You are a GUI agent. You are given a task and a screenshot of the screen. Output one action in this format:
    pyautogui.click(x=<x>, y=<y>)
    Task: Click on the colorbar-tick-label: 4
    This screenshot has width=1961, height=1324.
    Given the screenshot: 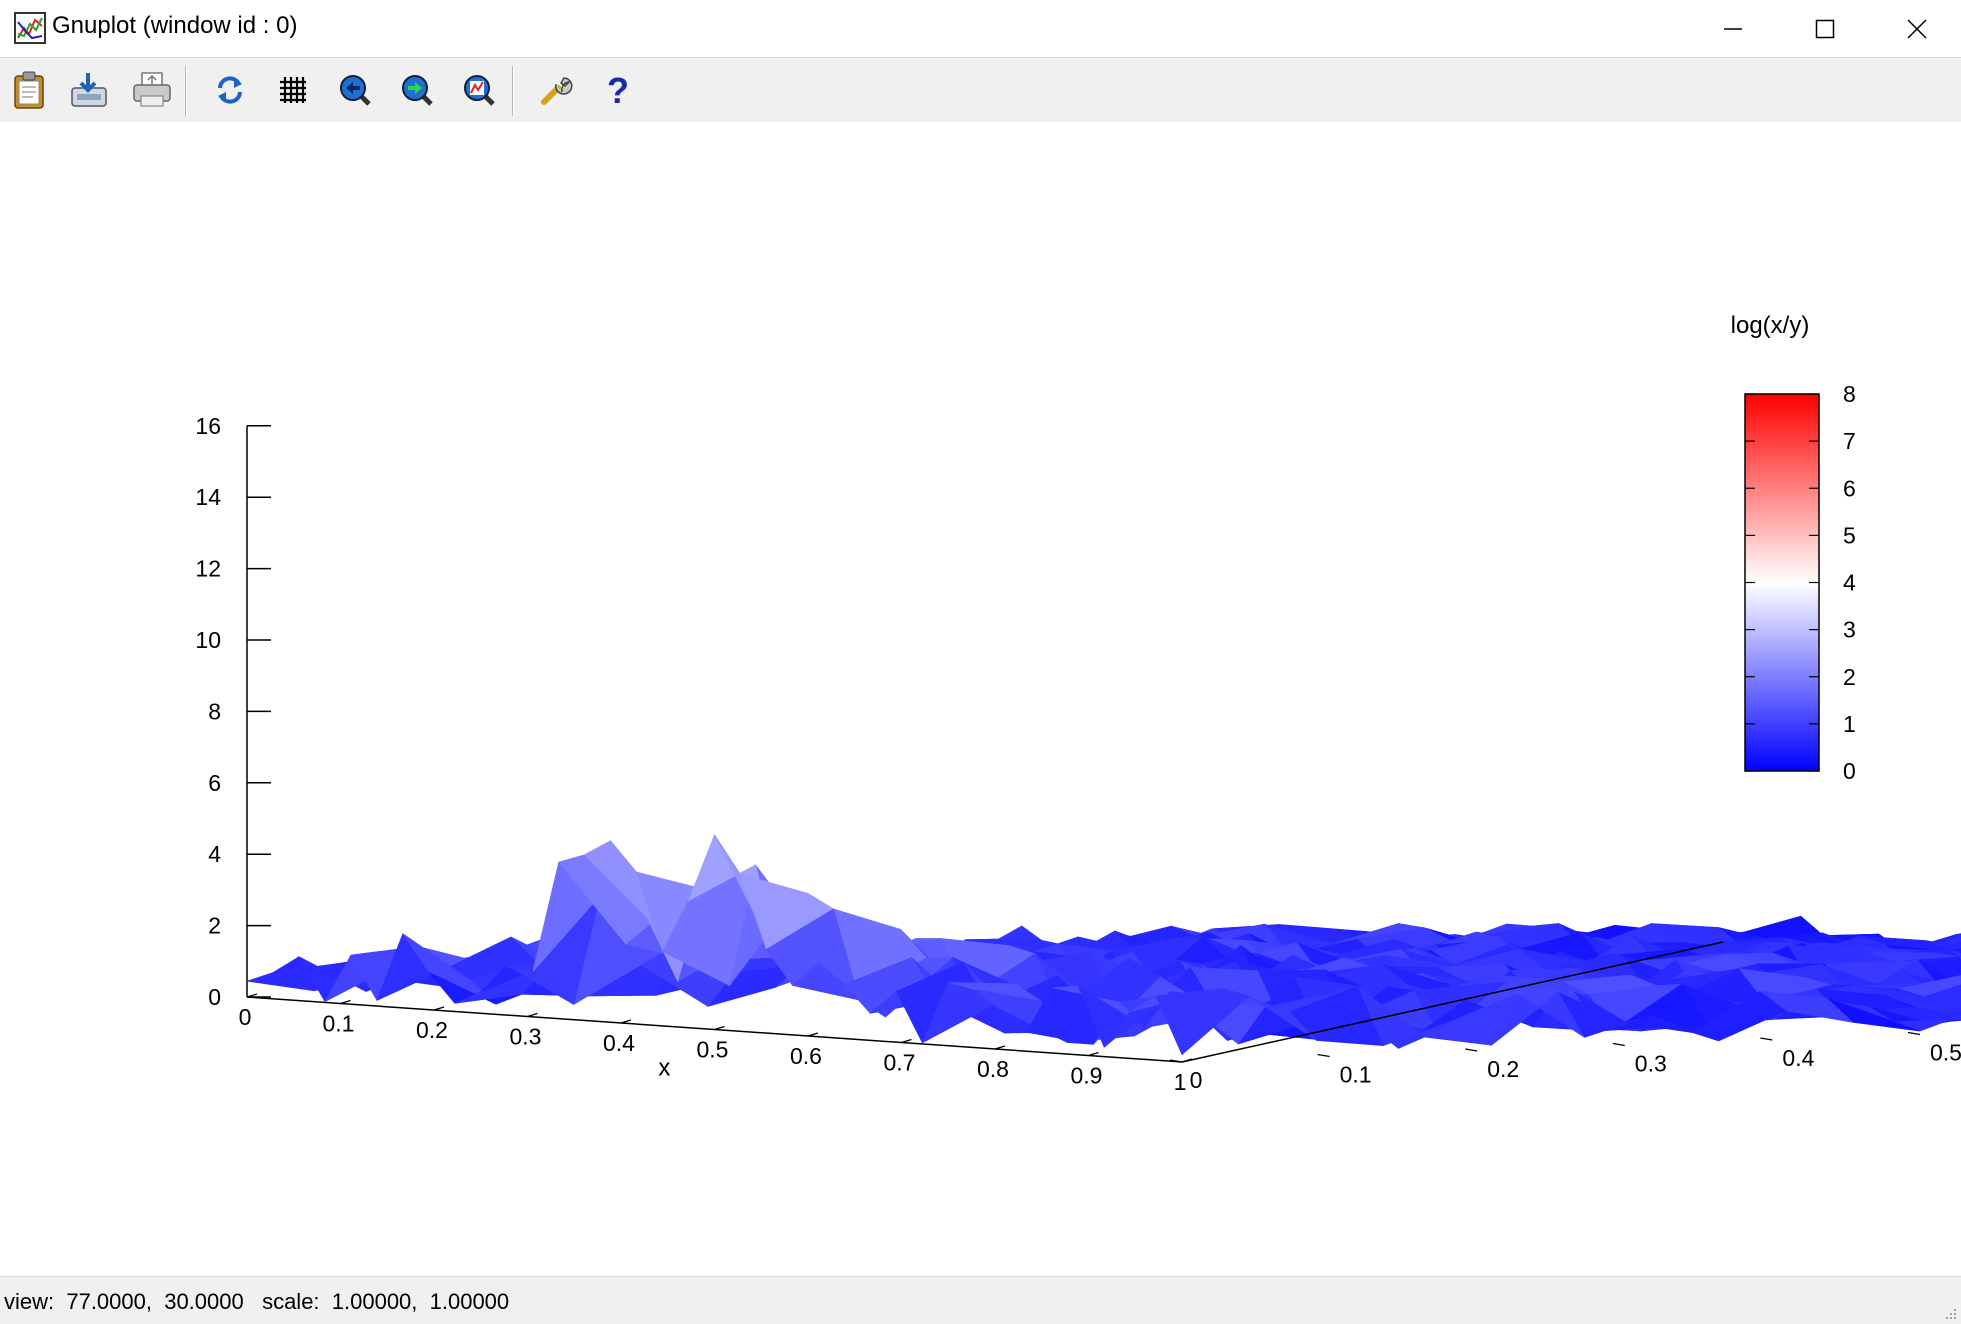 What is the action you would take?
    pyautogui.click(x=1849, y=583)
    